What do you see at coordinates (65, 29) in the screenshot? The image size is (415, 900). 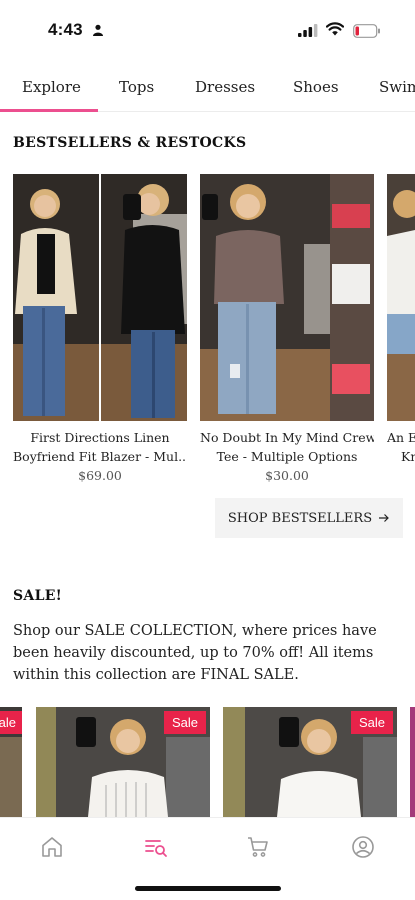 I see `status-time: 4:43` at bounding box center [65, 29].